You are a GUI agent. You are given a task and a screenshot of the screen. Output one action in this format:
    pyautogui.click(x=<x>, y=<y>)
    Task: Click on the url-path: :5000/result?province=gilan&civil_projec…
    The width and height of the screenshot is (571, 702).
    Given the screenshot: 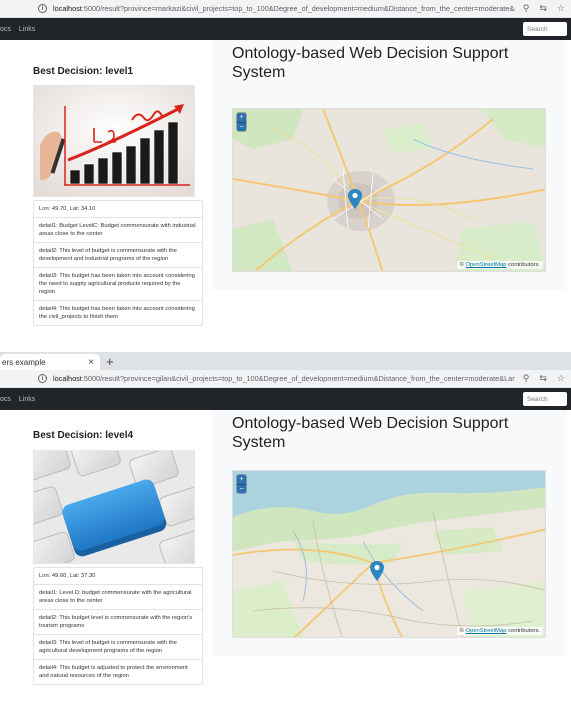 What is the action you would take?
    pyautogui.click(x=298, y=378)
    